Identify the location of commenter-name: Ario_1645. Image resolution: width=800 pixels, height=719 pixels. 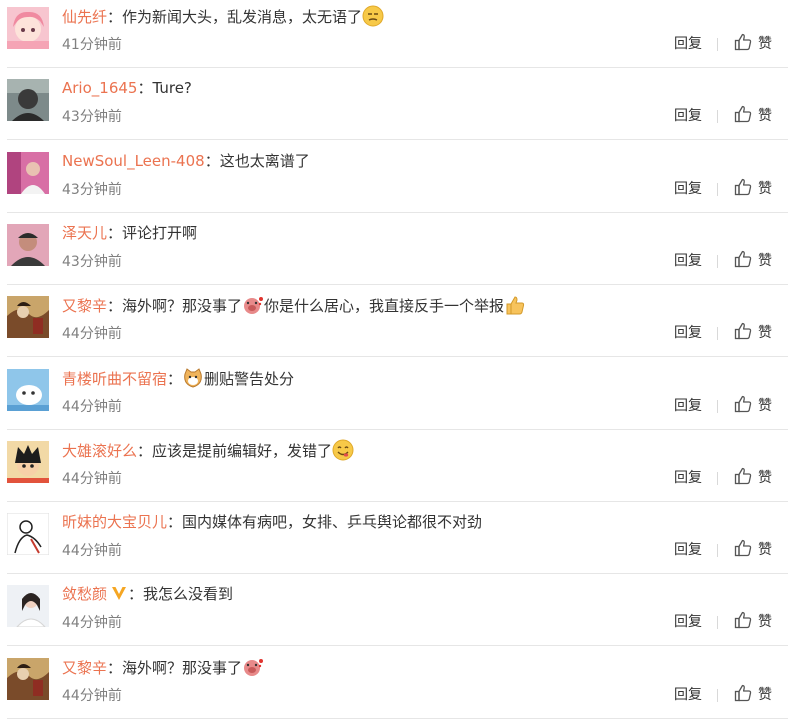
(99, 88).